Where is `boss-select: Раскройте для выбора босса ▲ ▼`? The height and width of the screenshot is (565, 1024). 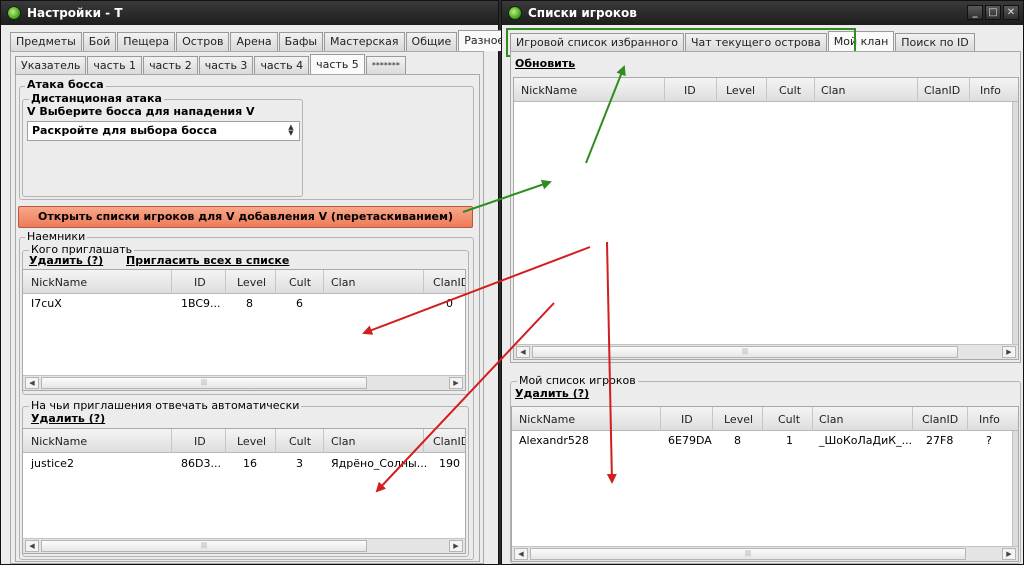
boss-select: Раскройте для выбора босса ▲ ▼ is located at coordinates (163, 131).